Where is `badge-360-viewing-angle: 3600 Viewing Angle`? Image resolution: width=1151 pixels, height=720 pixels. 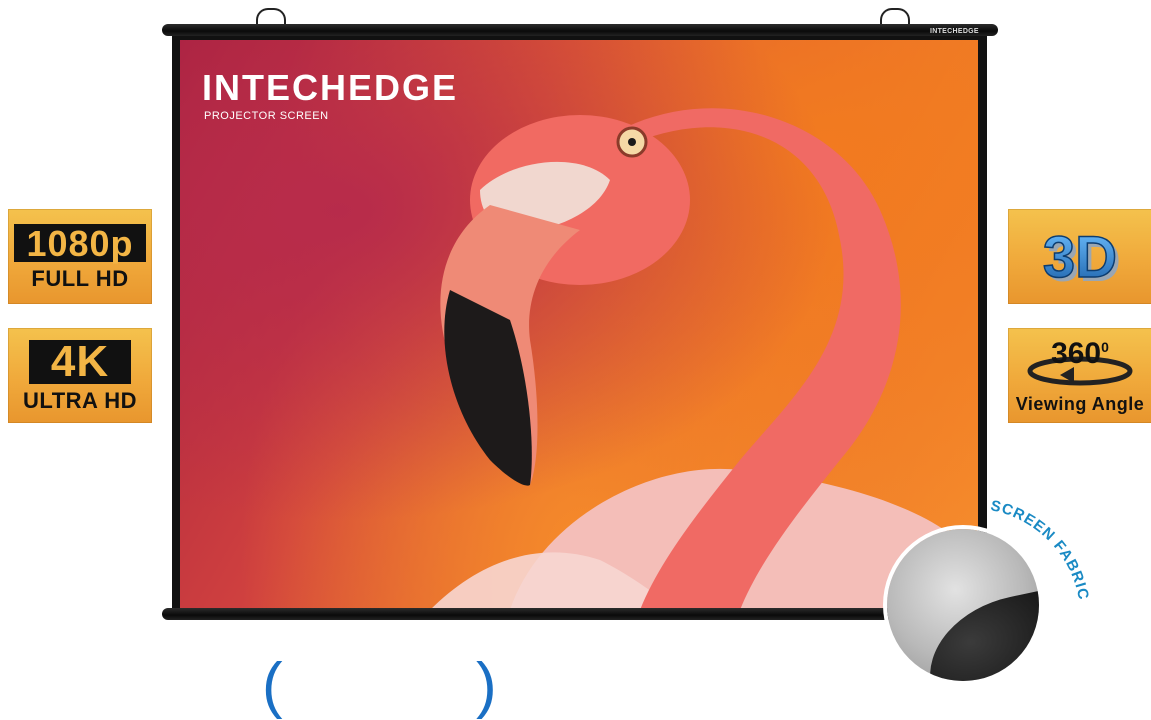 badge-360-viewing-angle: 3600 Viewing Angle is located at coordinates (1079, 375).